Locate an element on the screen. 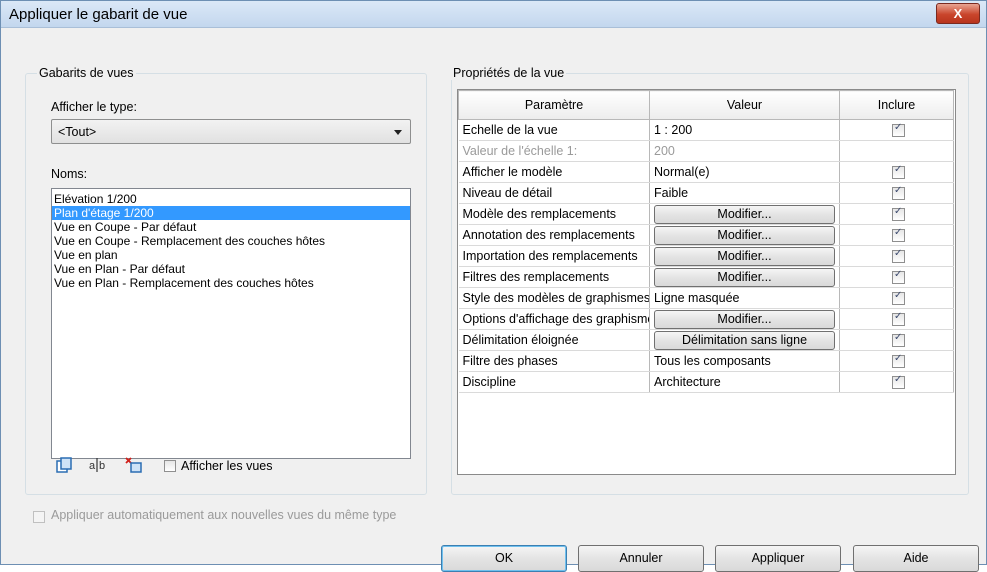  table-row: Afficher le modèle Normal(e) is located at coordinates (706, 172).